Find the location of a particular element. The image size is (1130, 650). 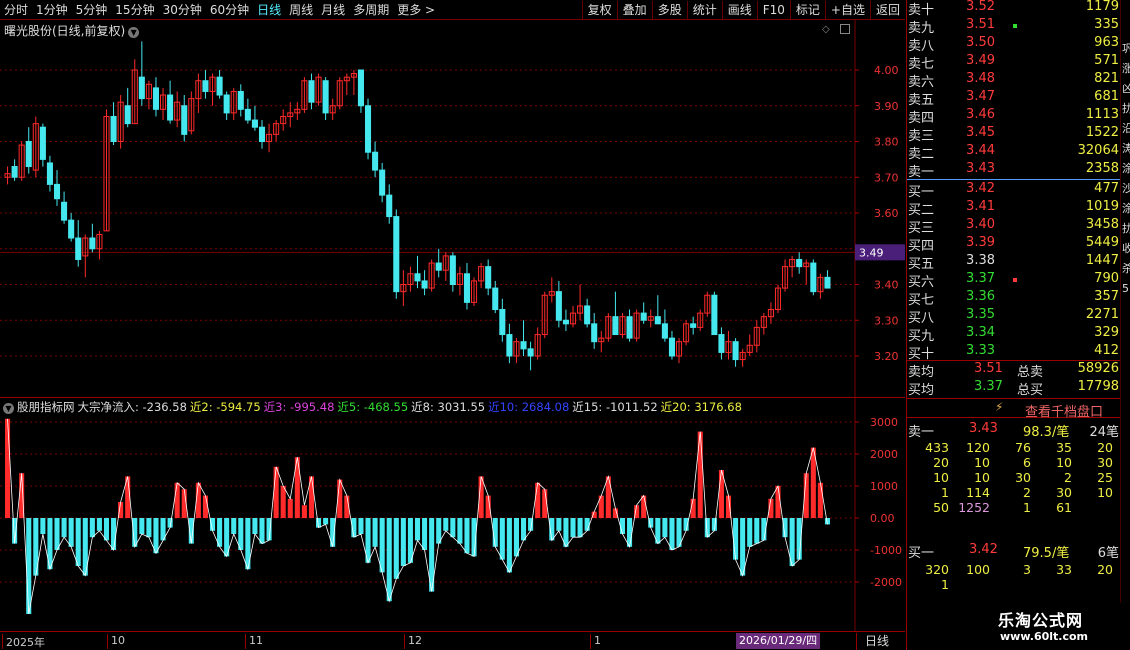

buy-level-volume: 1019 is located at coordinates (1102, 206).